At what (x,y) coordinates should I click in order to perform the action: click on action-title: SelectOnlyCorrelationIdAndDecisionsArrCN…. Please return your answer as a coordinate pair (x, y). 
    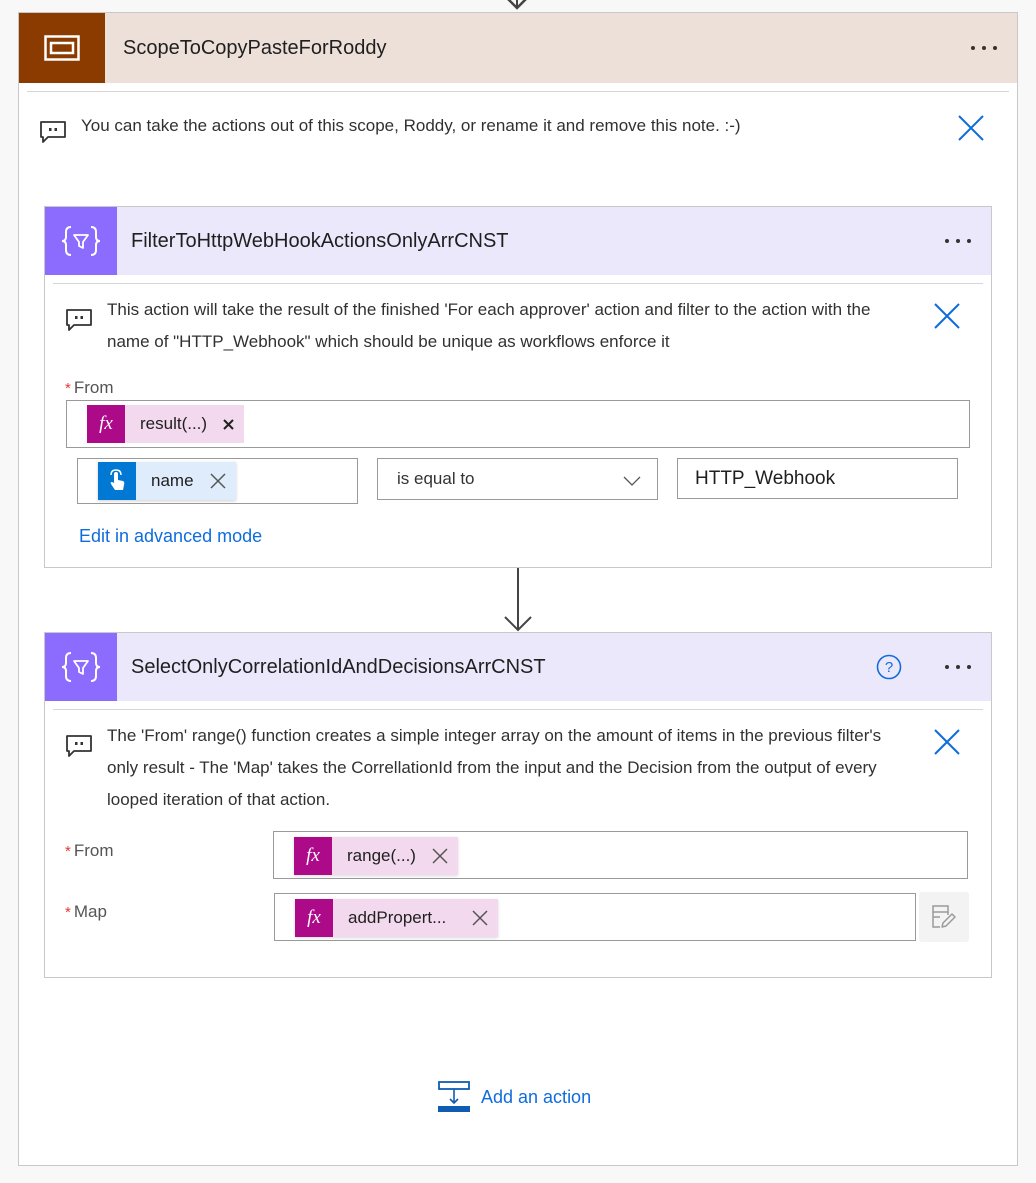
    Looking at the image, I should click on (338, 666).